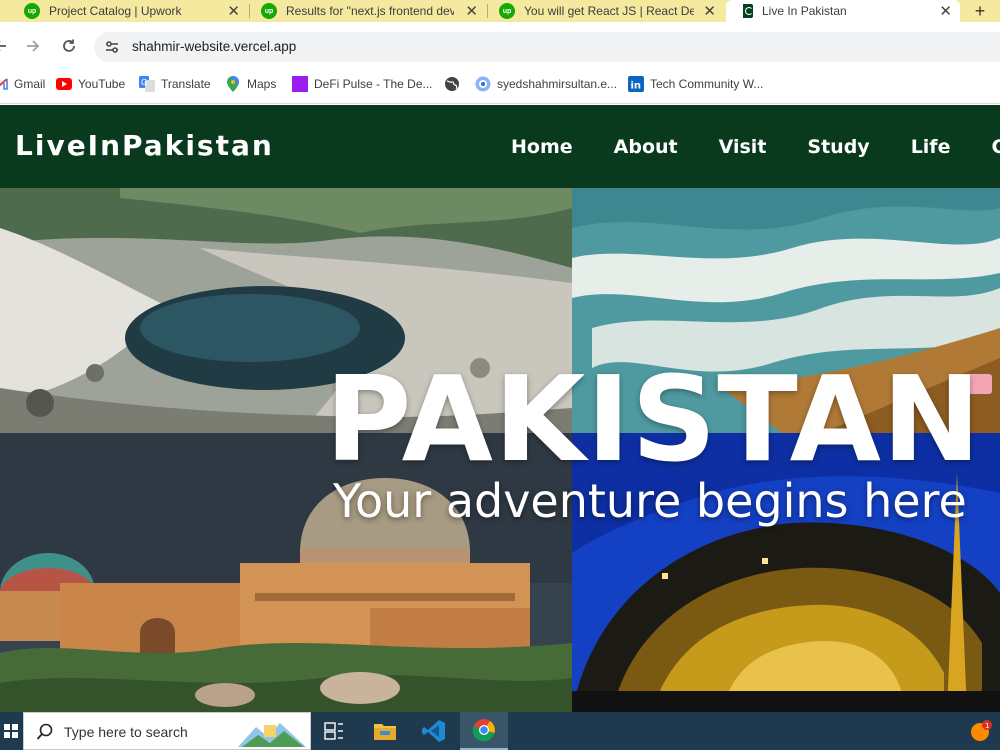 The height and width of the screenshot is (750, 1000). I want to click on globe-icon, so click(452, 84).